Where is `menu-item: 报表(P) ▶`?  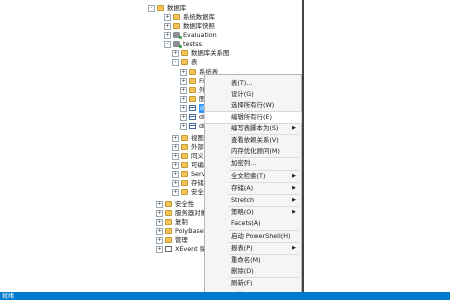
menu-item: 报表(P) ▶ is located at coordinates (253, 248).